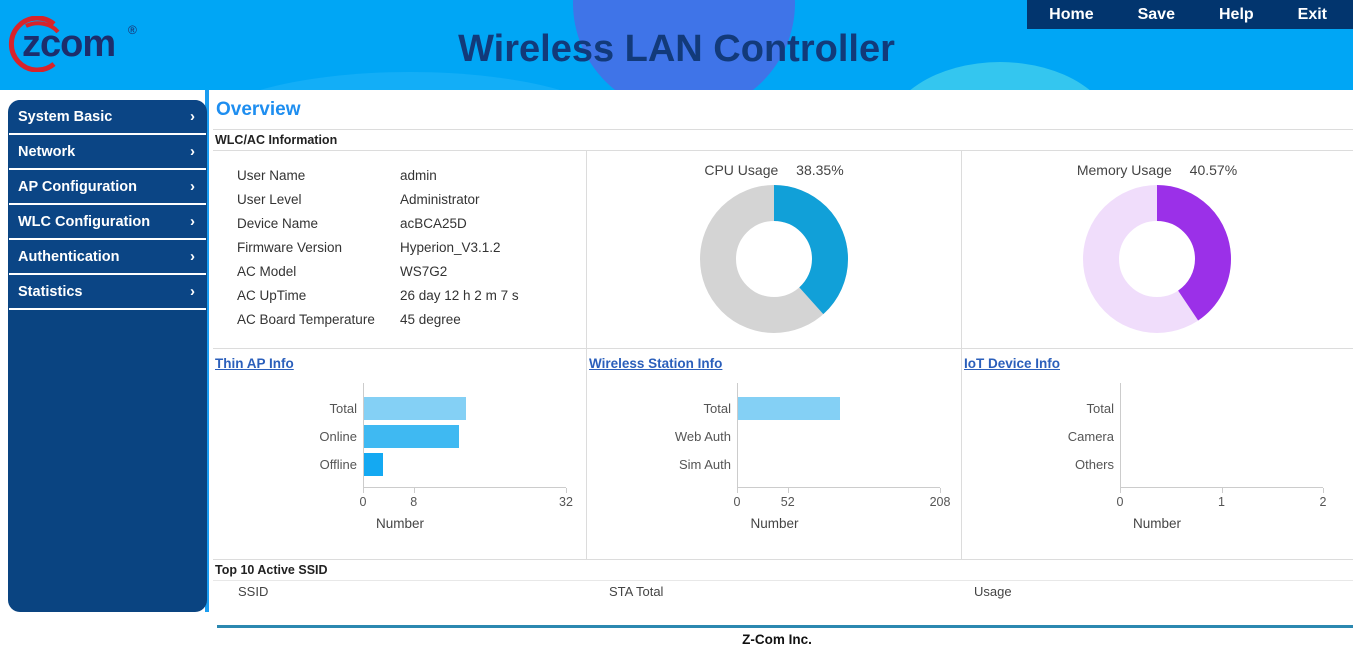 Image resolution: width=1353 pixels, height=655 pixels. Describe the element at coordinates (459, 295) in the screenshot. I see `info-value: 26 day 12 h 2 m 7 s` at that location.